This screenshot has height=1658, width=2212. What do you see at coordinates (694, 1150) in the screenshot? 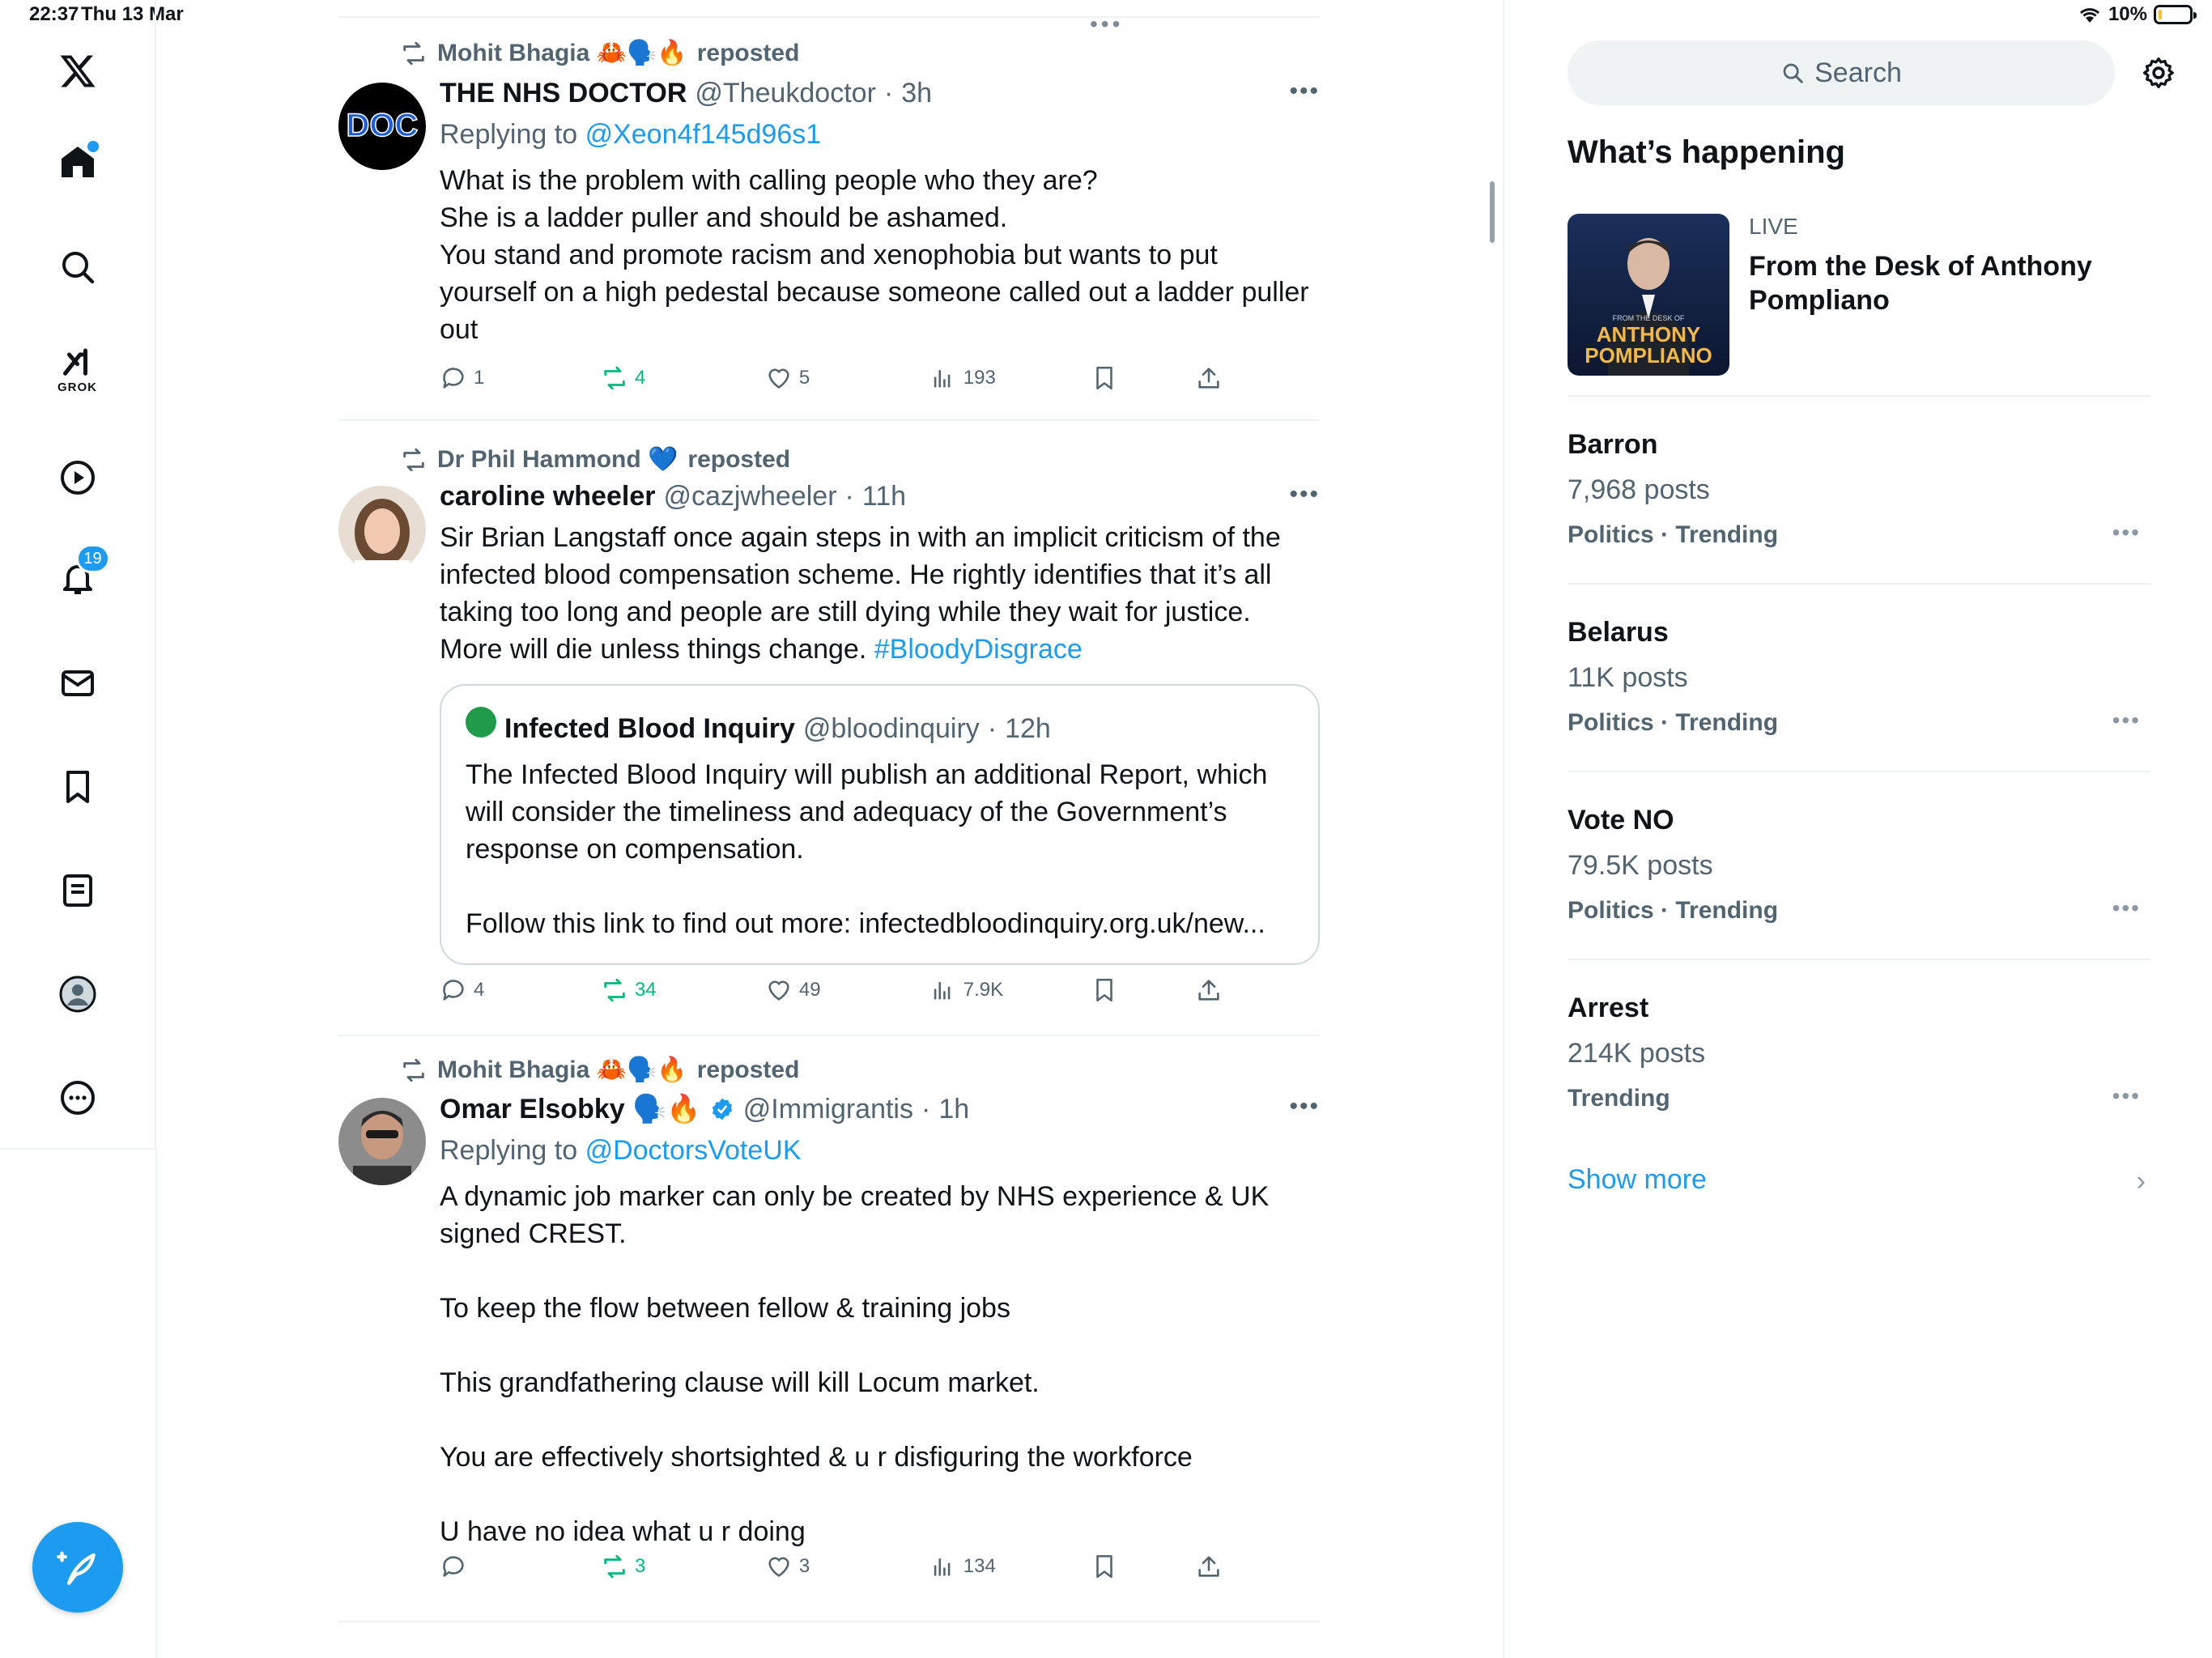
I see `mention-link: @DoctorsVoteUK` at bounding box center [694, 1150].